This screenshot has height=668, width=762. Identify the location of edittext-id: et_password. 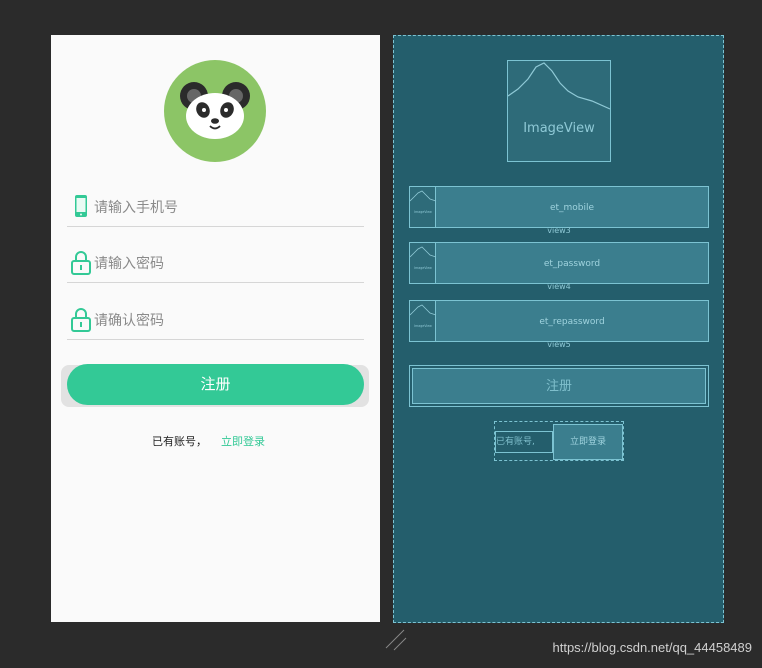
(572, 264).